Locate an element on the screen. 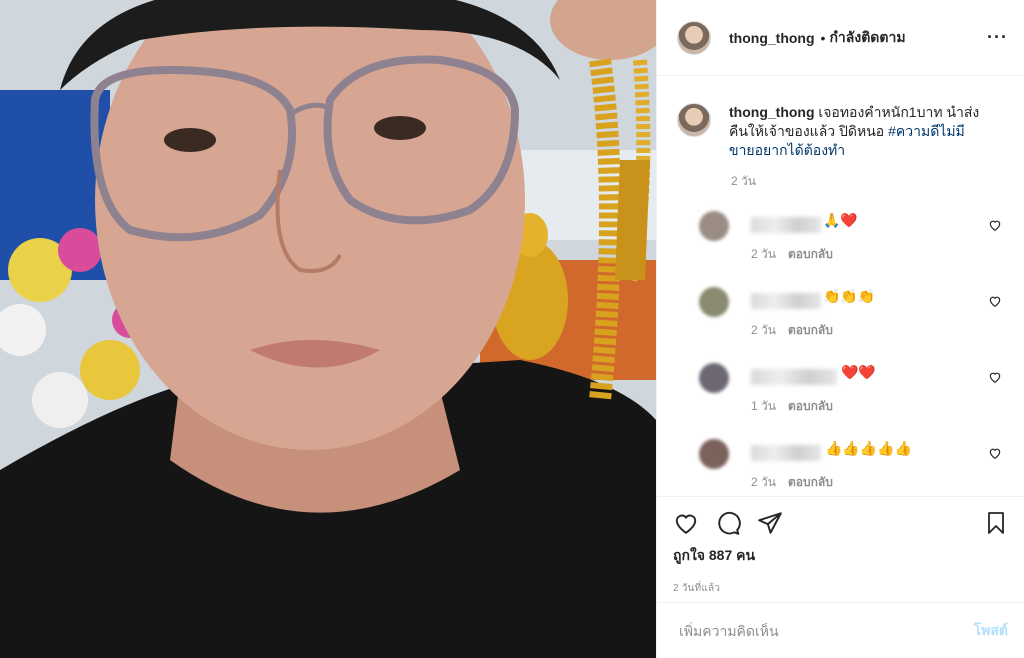 This screenshot has height=658, width=1024. post-actions: ถูกใจ 887 คน 2 วันที่แล้ว is located at coordinates (840, 548).